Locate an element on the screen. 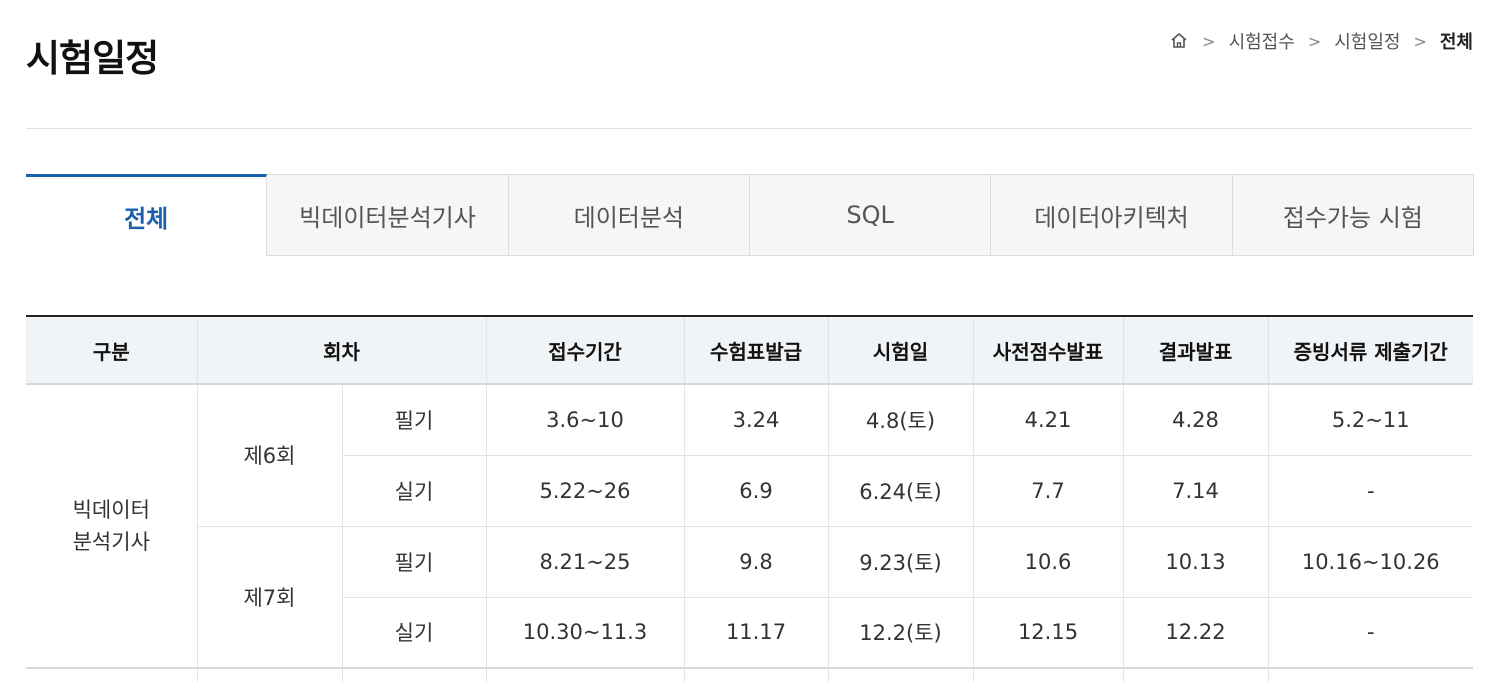 This screenshot has height=682, width=1497. result-cell: 12.22 is located at coordinates (1196, 633).